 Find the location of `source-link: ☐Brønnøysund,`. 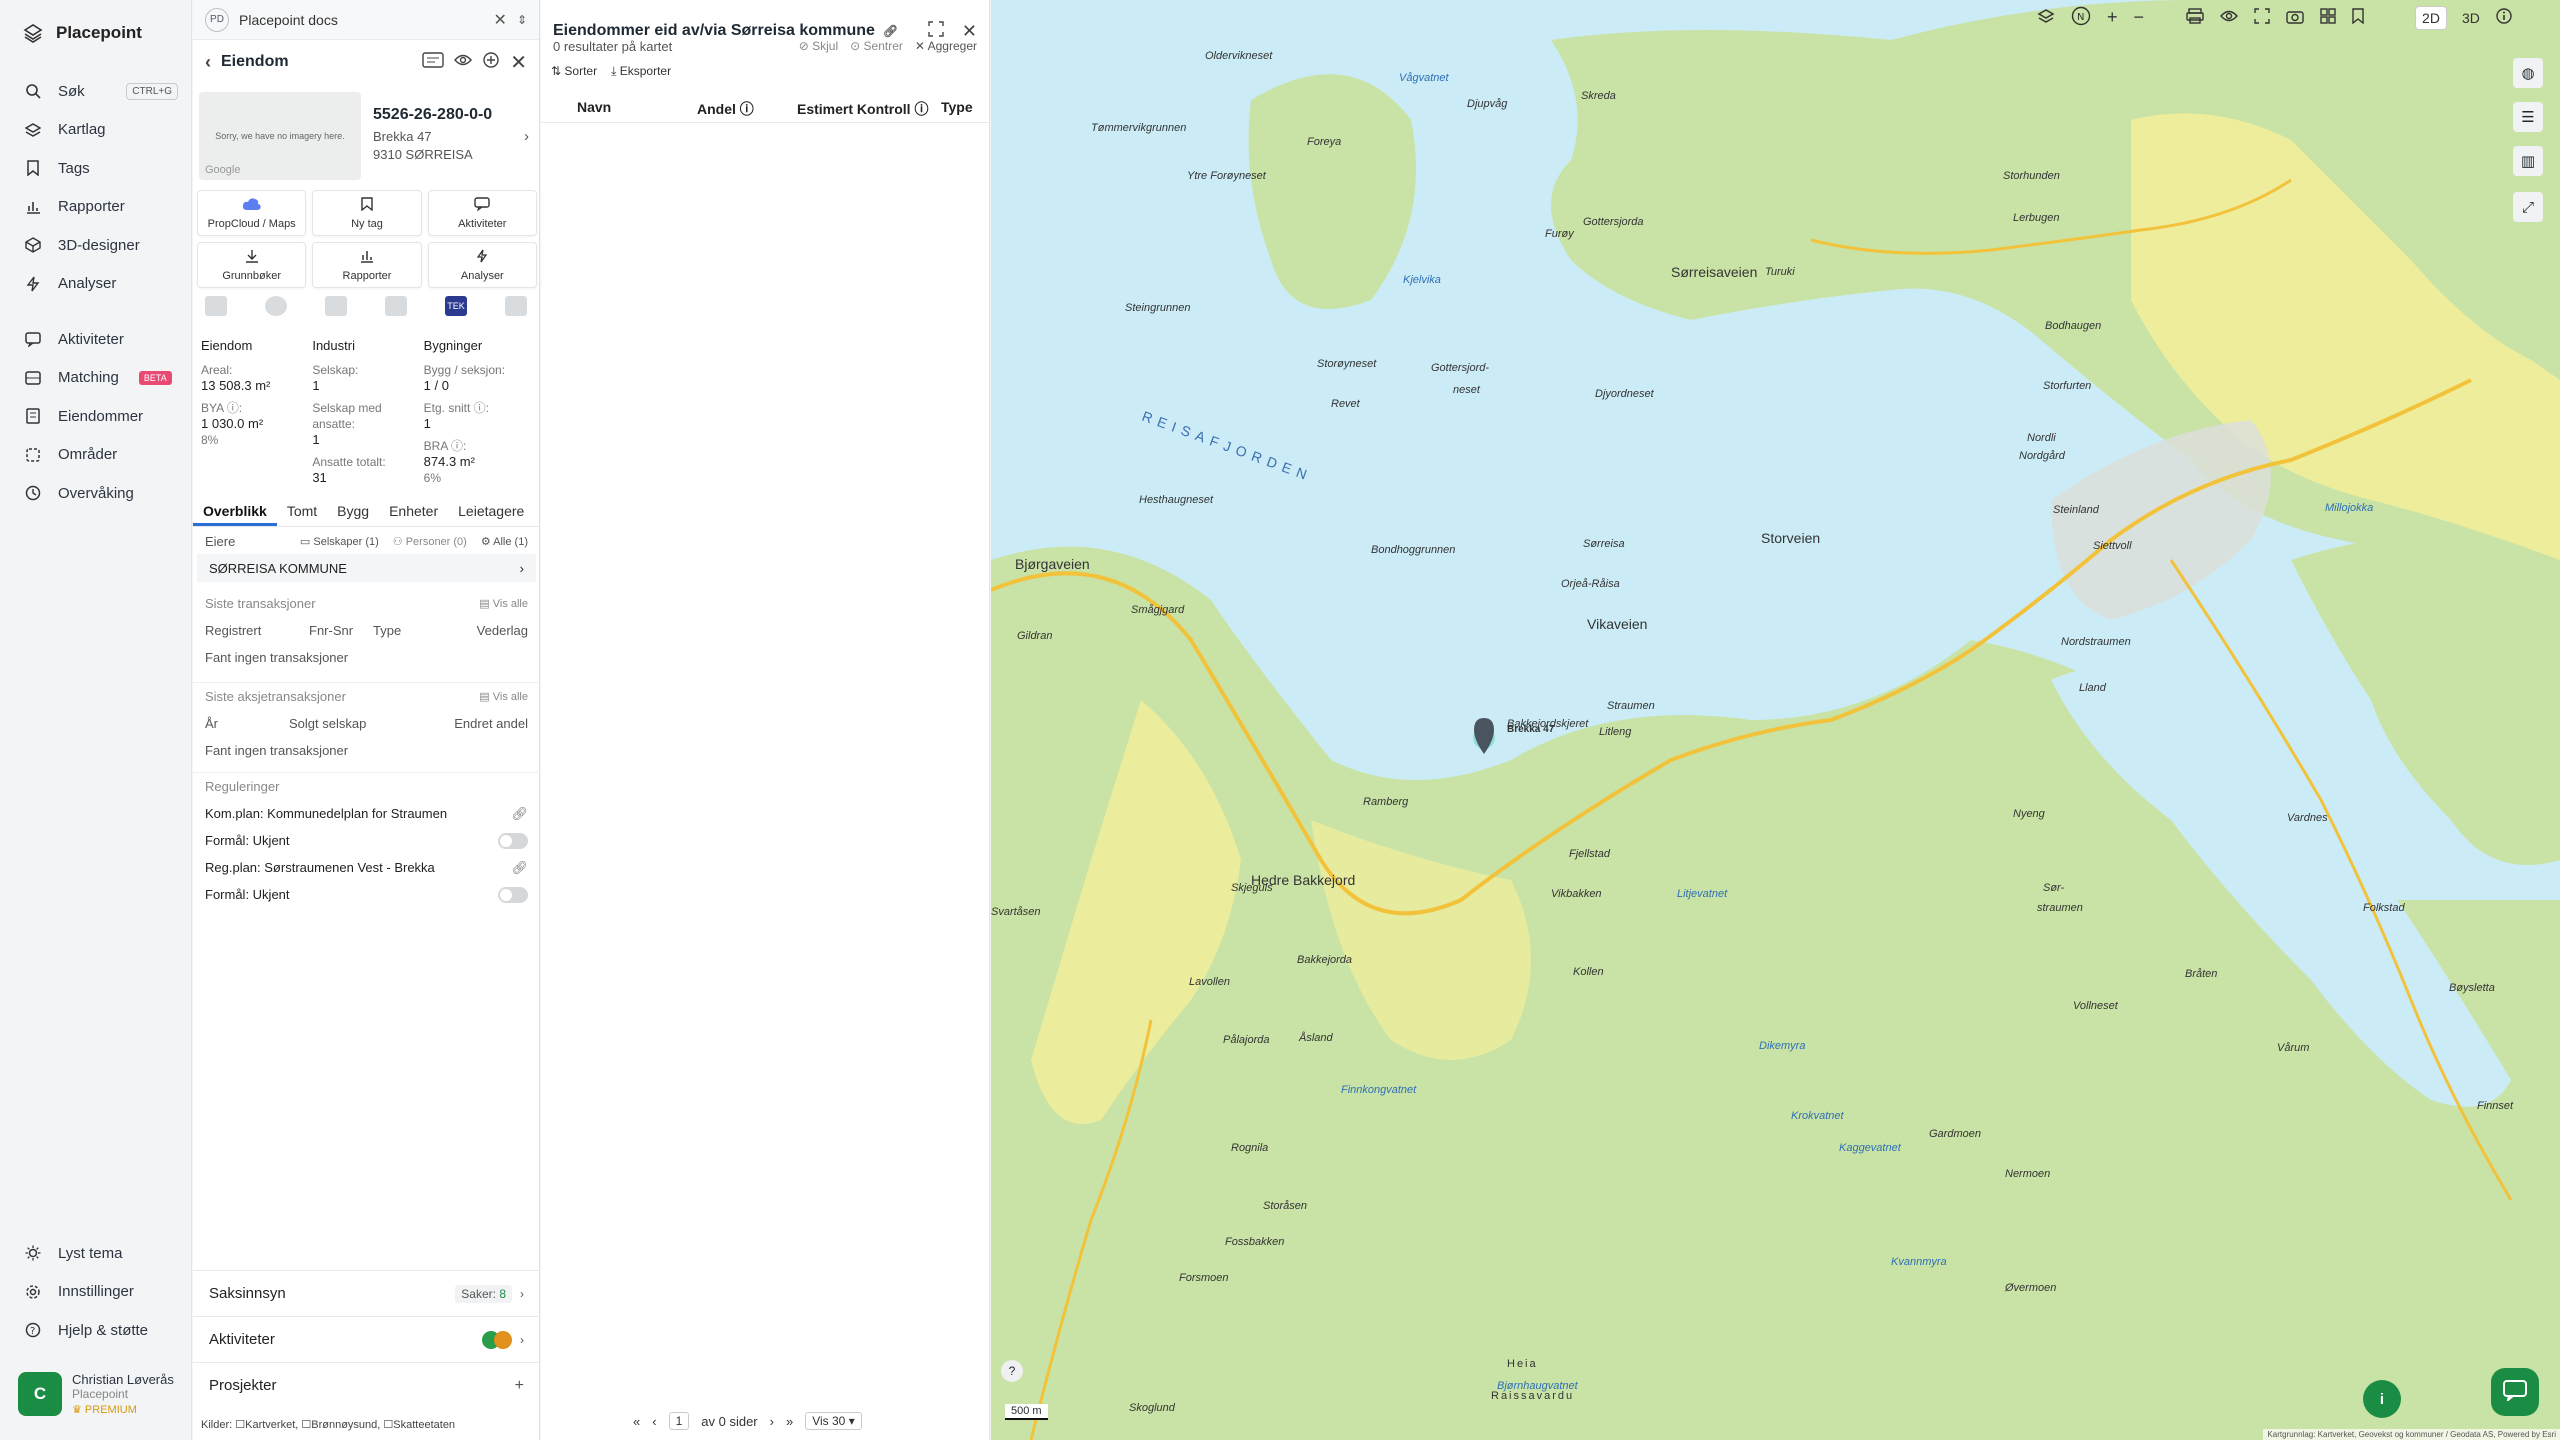

source-link: ☐Brønnøysund, is located at coordinates (340, 1425).